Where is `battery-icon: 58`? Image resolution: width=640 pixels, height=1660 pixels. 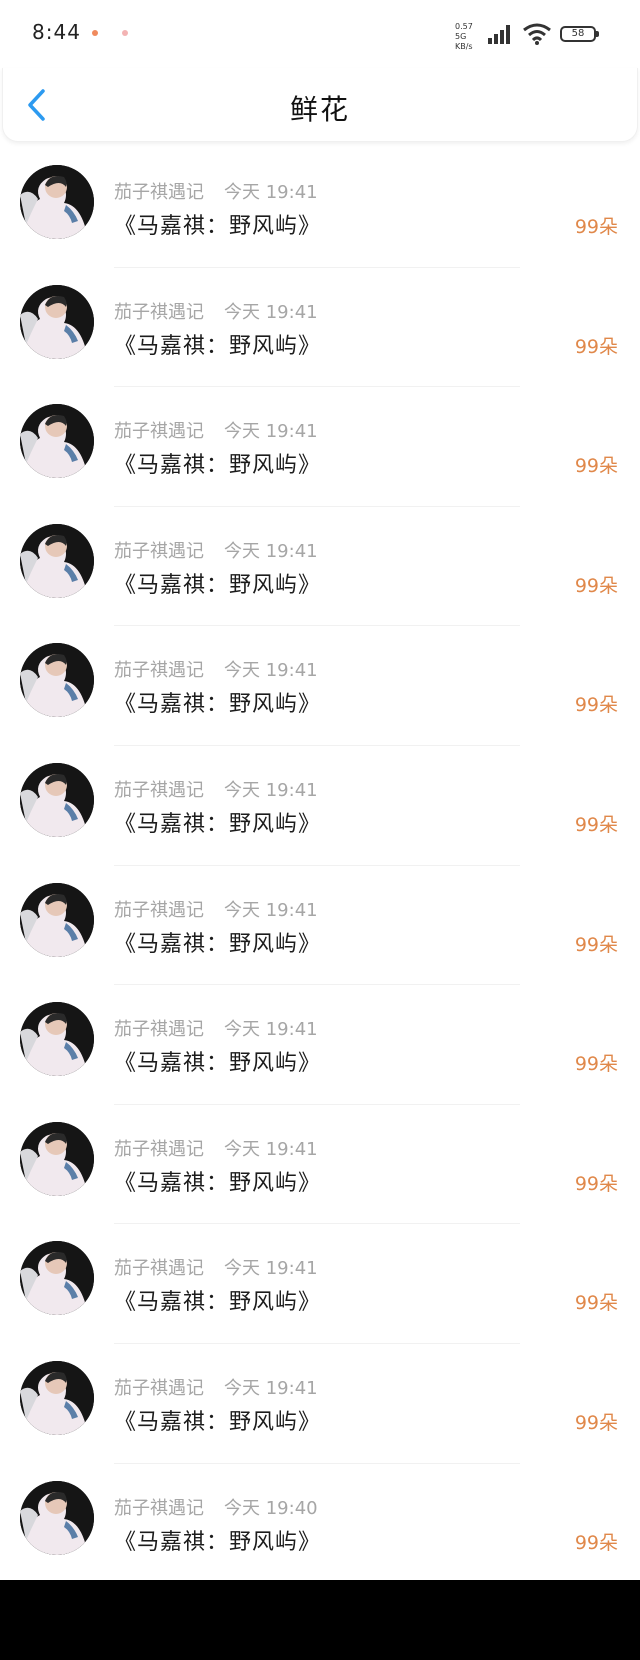 battery-icon: 58 is located at coordinates (579, 34).